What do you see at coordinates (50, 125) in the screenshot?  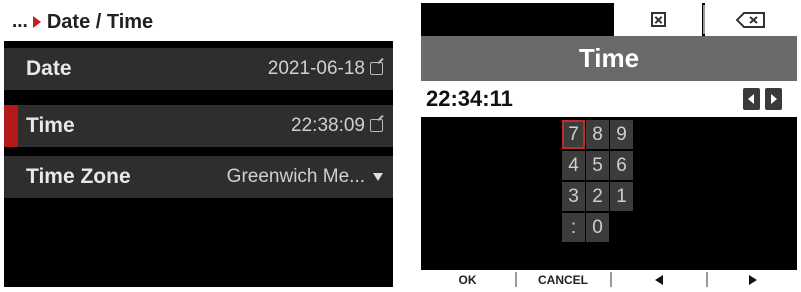 I see `menu-item-label: Time` at bounding box center [50, 125].